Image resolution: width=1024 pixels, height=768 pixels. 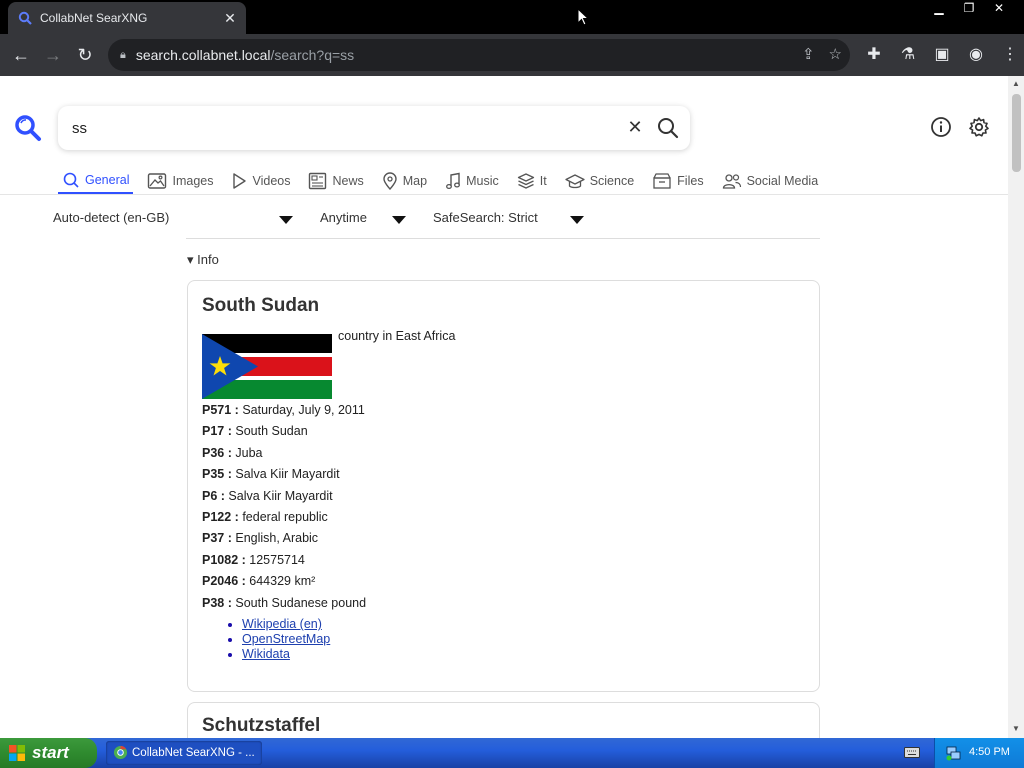 I want to click on tab-close-icon: ✕, so click(x=230, y=18).